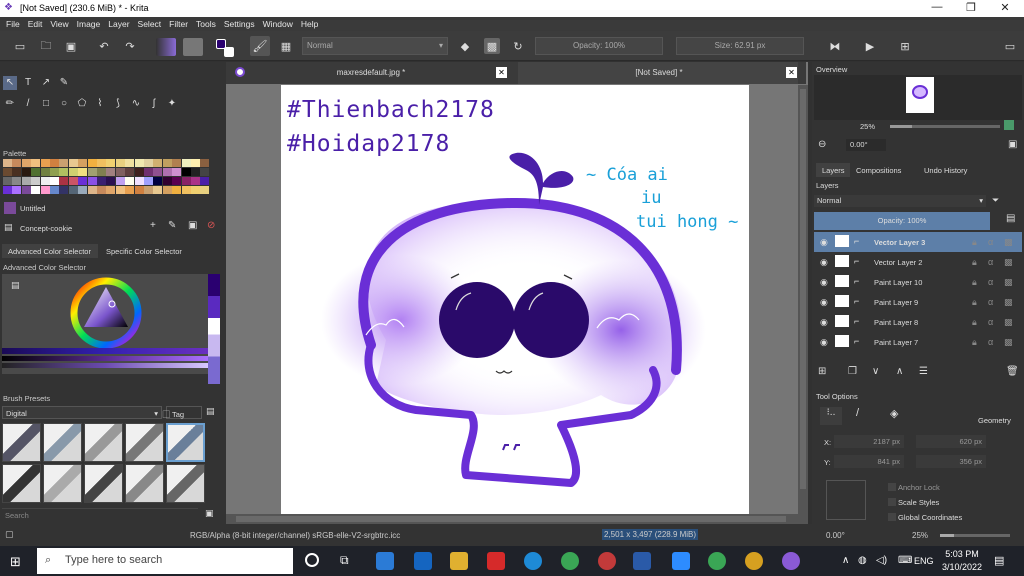 The height and width of the screenshot is (576, 1024). I want to click on add-swatch-icon: +, so click(153, 225).